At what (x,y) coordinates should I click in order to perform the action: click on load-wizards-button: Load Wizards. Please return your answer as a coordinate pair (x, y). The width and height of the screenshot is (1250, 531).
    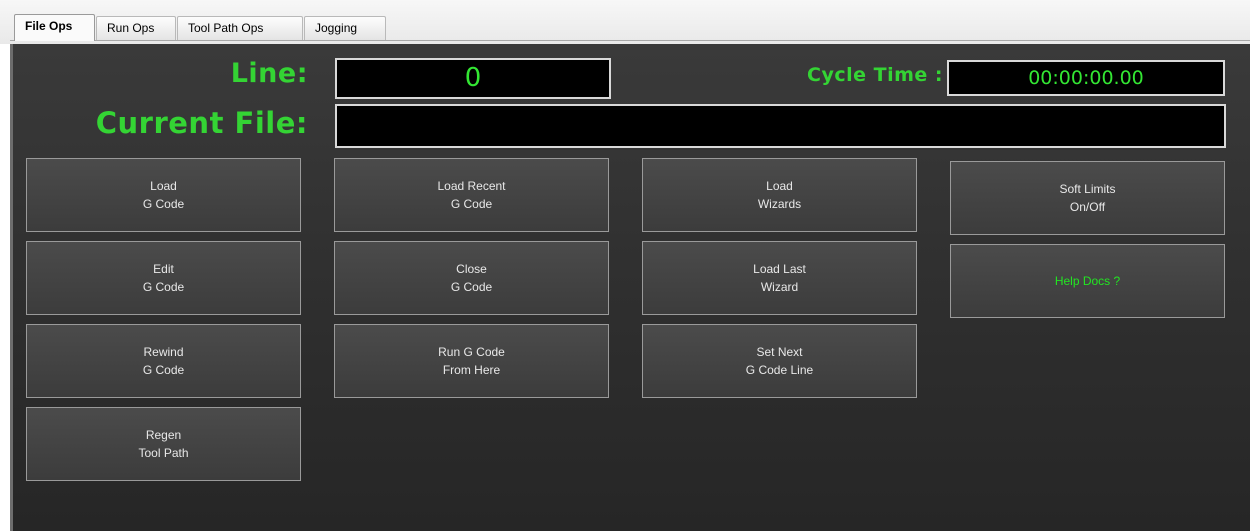
    Looking at the image, I should click on (779, 195).